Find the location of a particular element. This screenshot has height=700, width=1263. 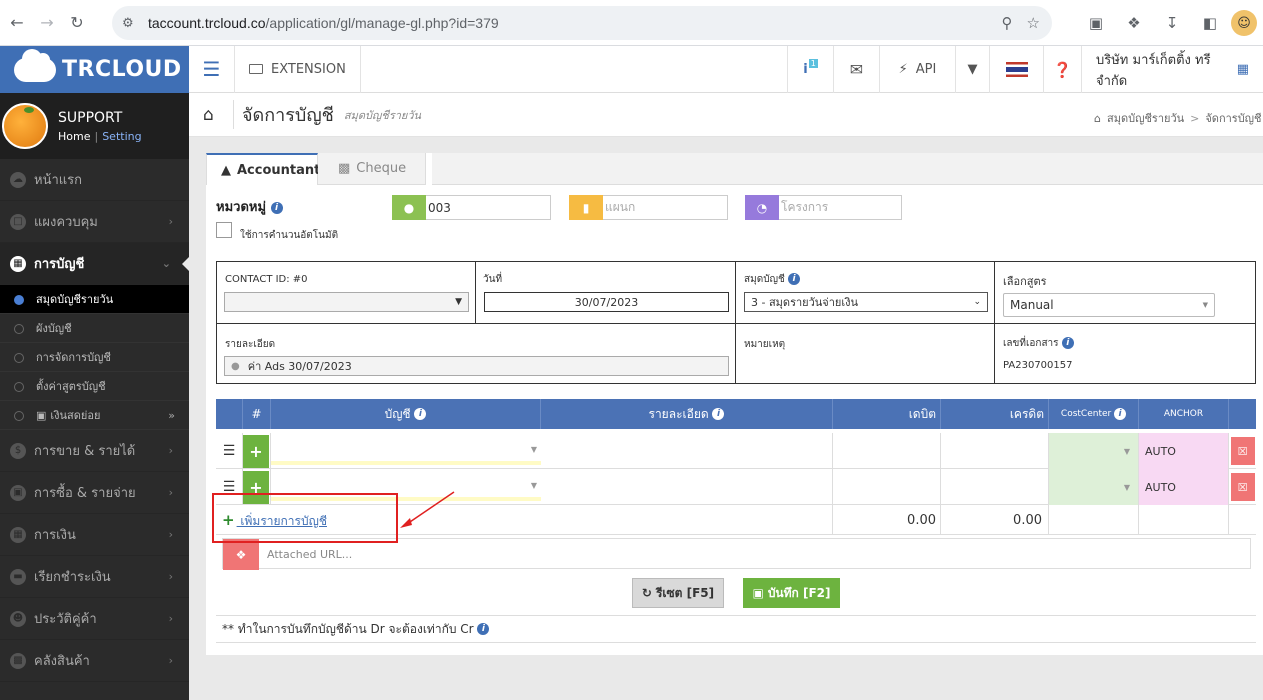

language-button is located at coordinates (1016, 69).